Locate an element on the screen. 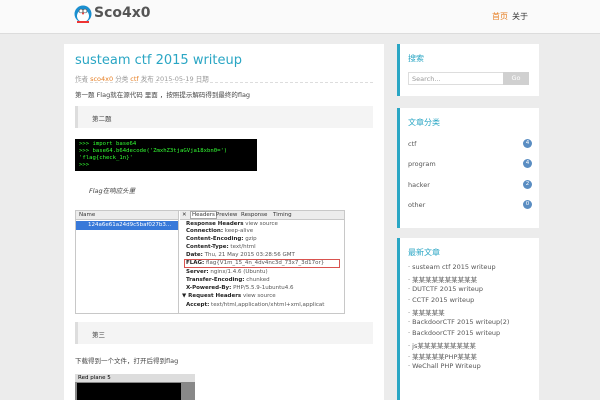  category-item: ctf 4 is located at coordinates (472, 143).